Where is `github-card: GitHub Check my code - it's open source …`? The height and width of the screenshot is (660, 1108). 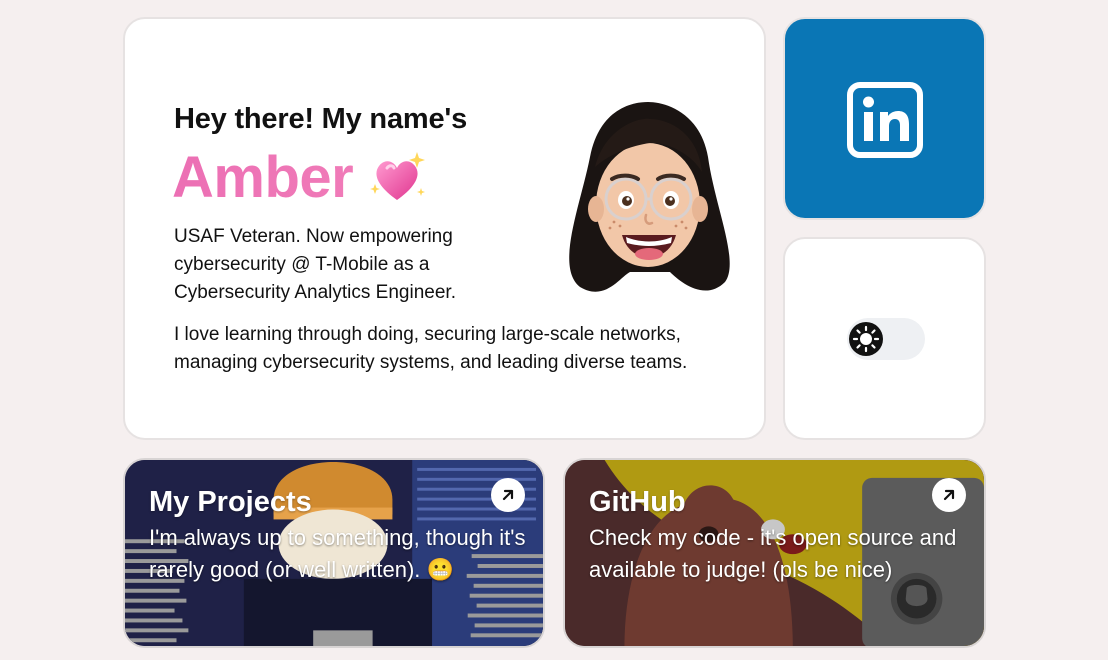 github-card: GitHub Check my code - it's open source … is located at coordinates (774, 553).